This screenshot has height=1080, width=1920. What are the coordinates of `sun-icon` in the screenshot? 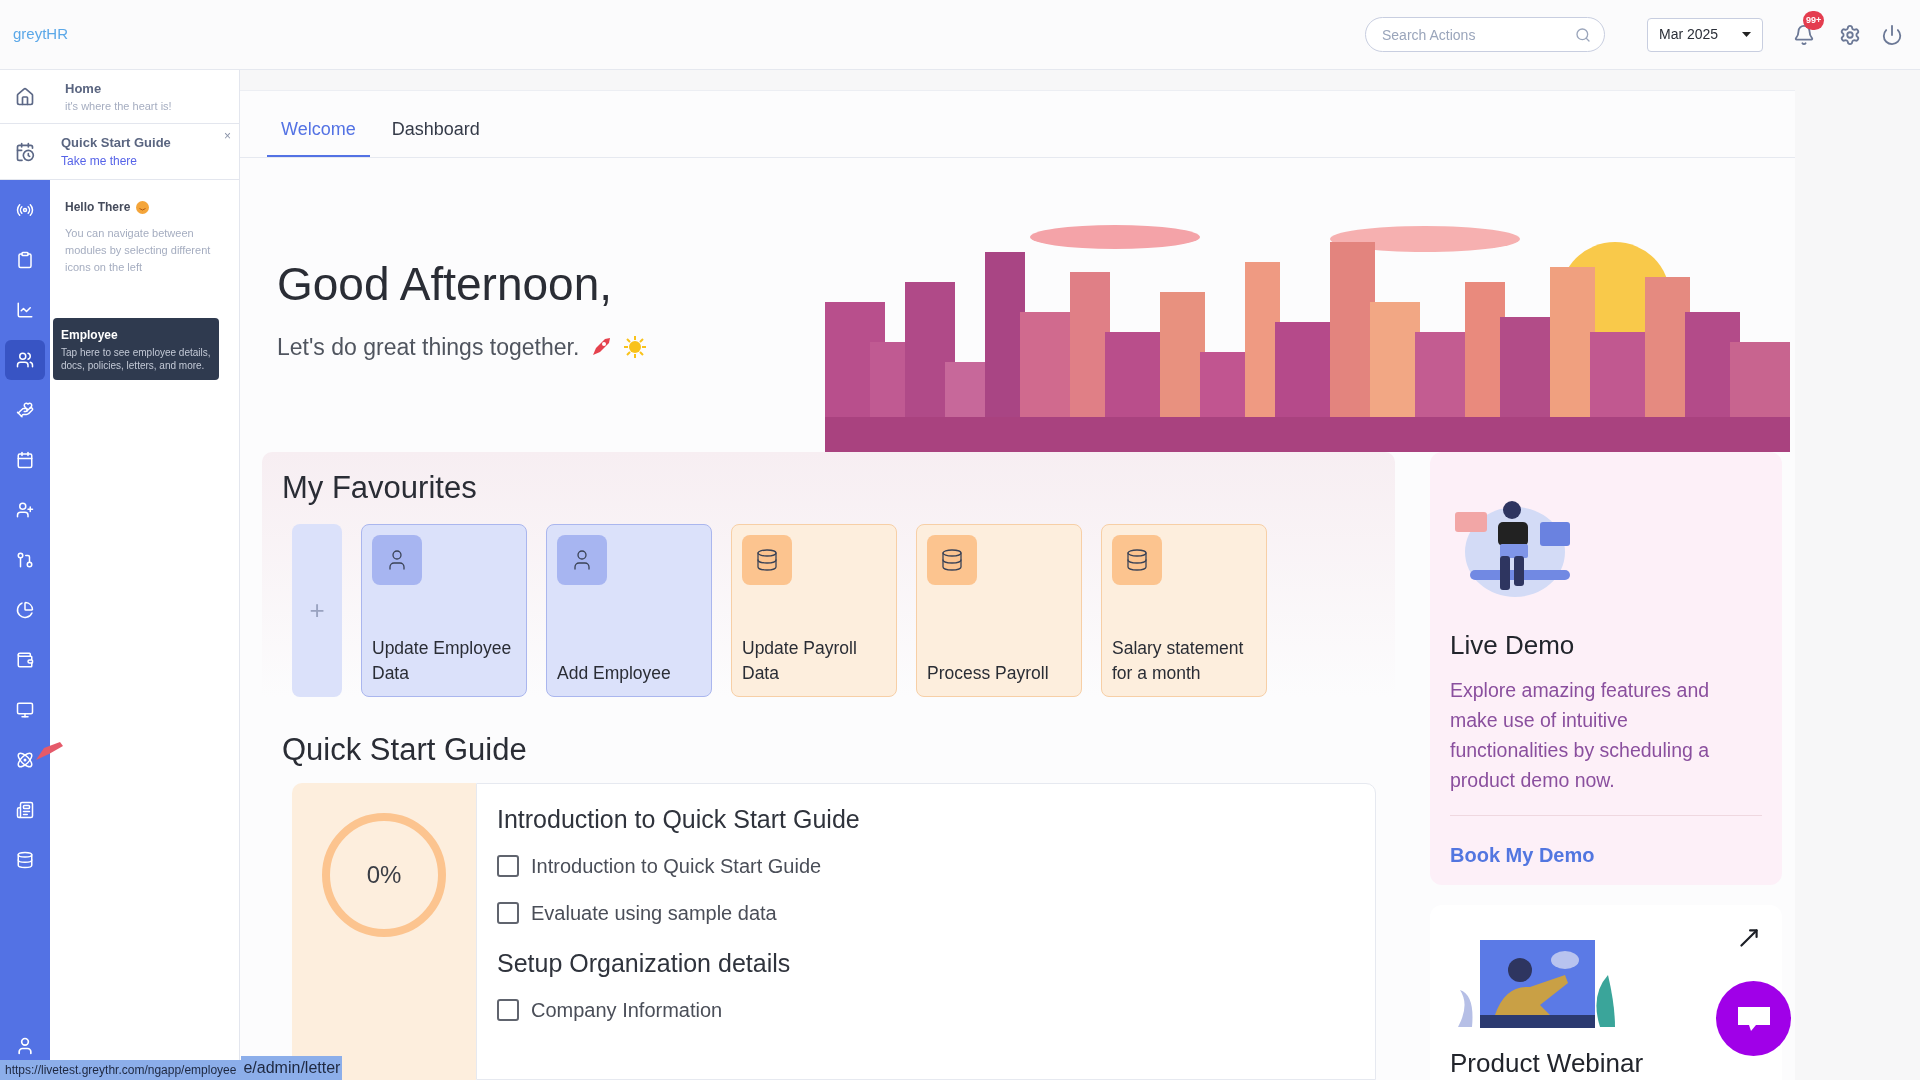 It's located at (635, 347).